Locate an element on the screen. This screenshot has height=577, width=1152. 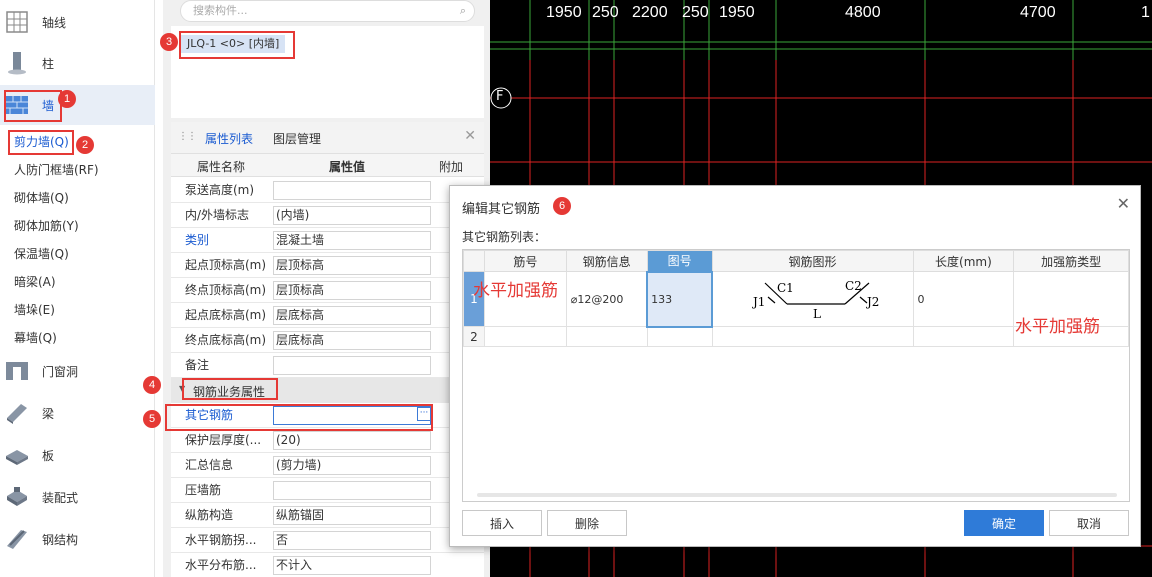
cell-rebar-name: 水平加强筋 is located at coordinates (520, 299).